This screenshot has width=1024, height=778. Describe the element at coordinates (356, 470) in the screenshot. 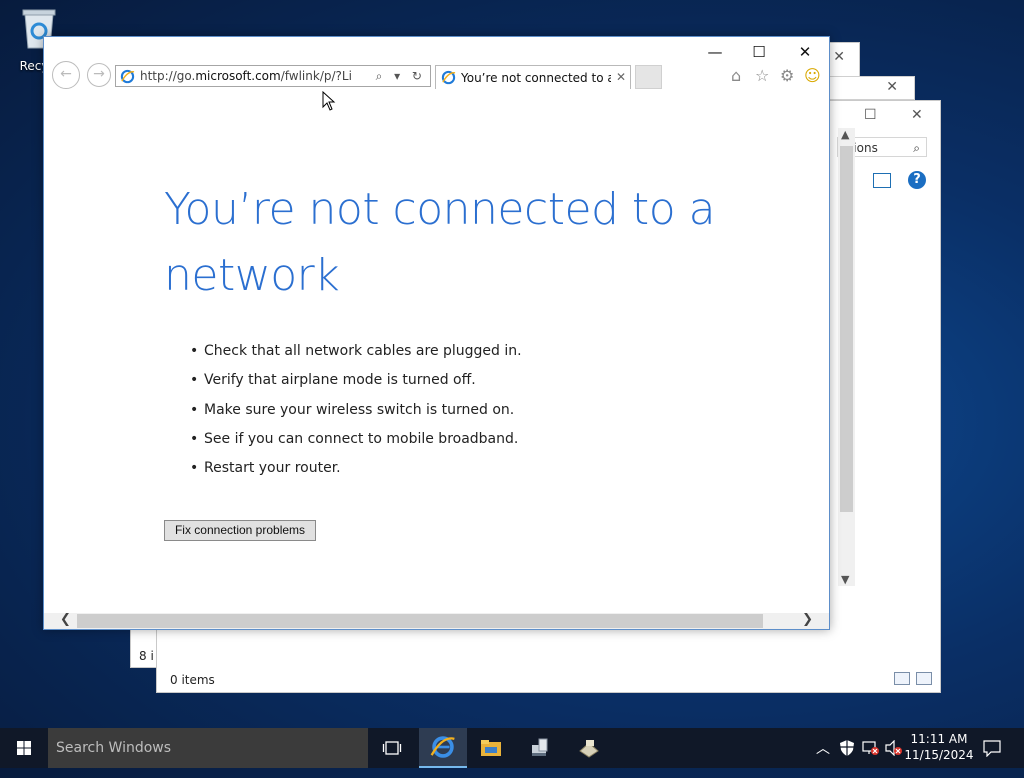

I see `list-item: Restart your router.` at that location.